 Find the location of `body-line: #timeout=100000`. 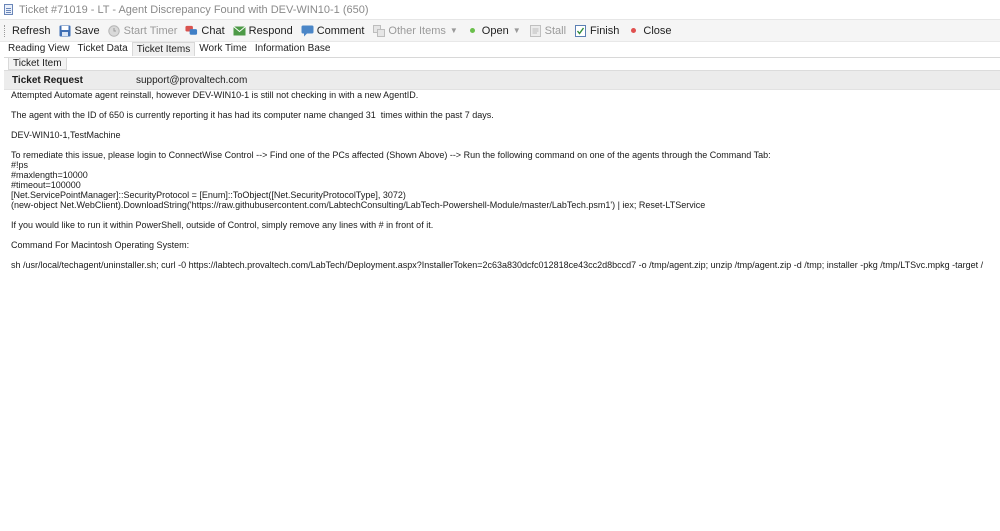

body-line: #timeout=100000 is located at coordinates (46, 185).